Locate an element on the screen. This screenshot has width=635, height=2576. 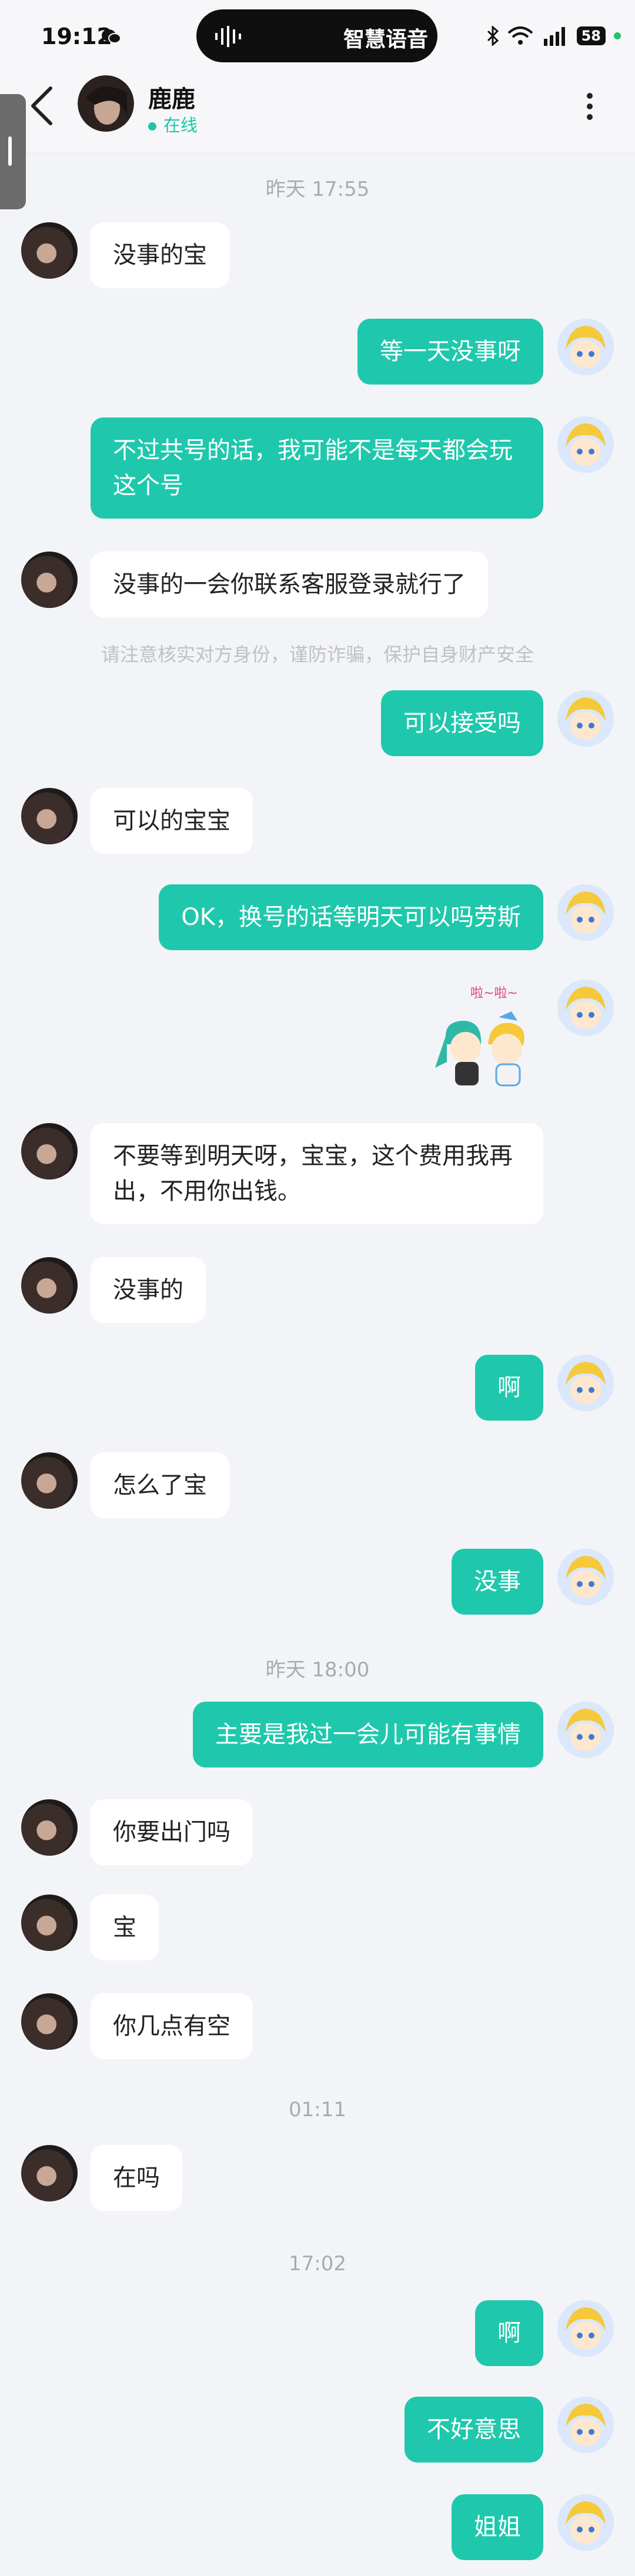
online-status: 在线 is located at coordinates (173, 124).